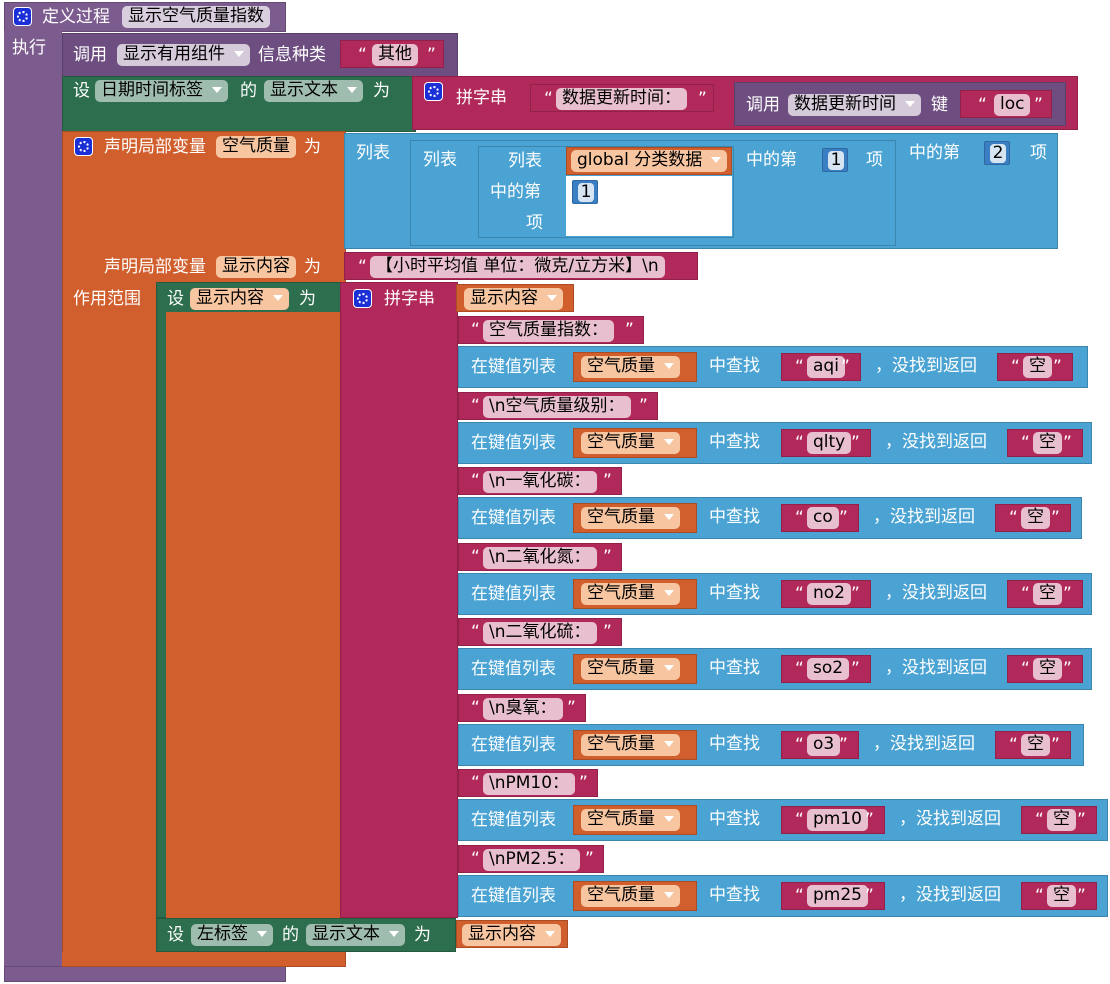 The image size is (1110, 984). What do you see at coordinates (770, 518) in the screenshot?
I see `lookup-in-pairs-block: 在键值列表 空气质量 中查找 “co” ，没找到返回 “空”` at bounding box center [770, 518].